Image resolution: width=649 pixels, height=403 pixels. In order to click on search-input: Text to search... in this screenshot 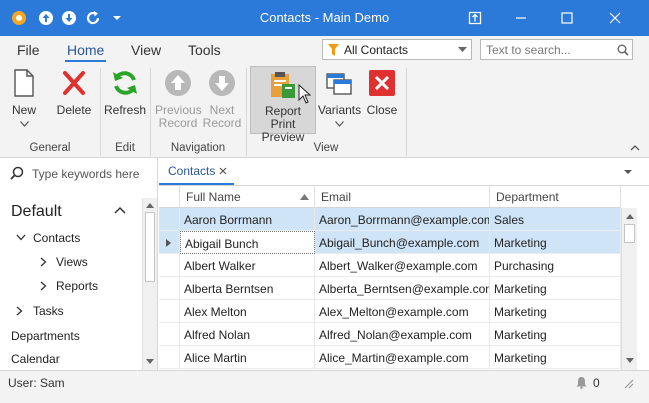, I will do `click(556, 49)`.